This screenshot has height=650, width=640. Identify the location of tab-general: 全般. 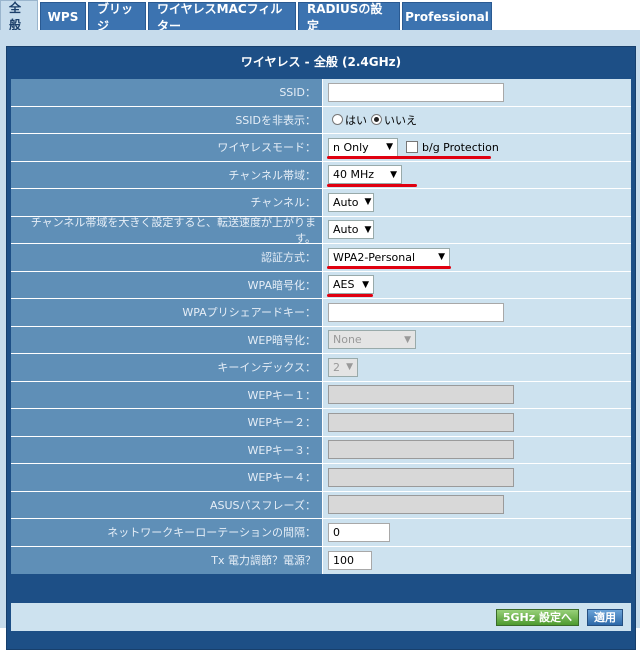
(19, 16).